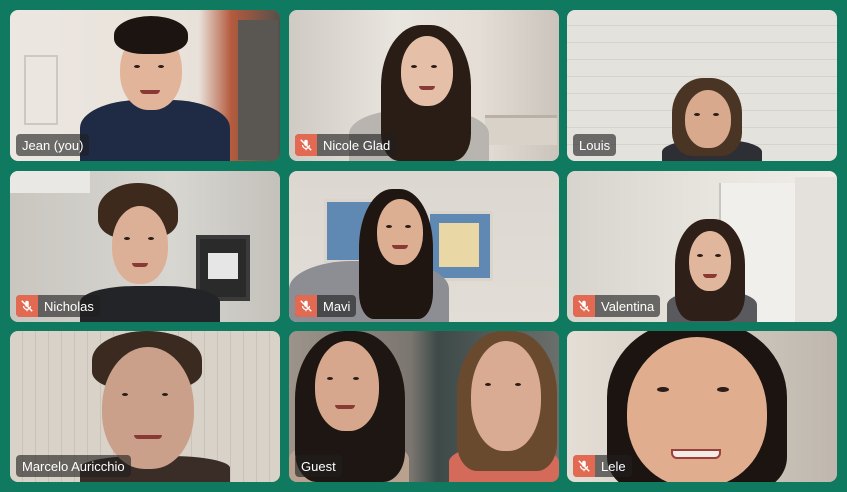  I want to click on participant-tile-valentina: Valentina, so click(702, 246).